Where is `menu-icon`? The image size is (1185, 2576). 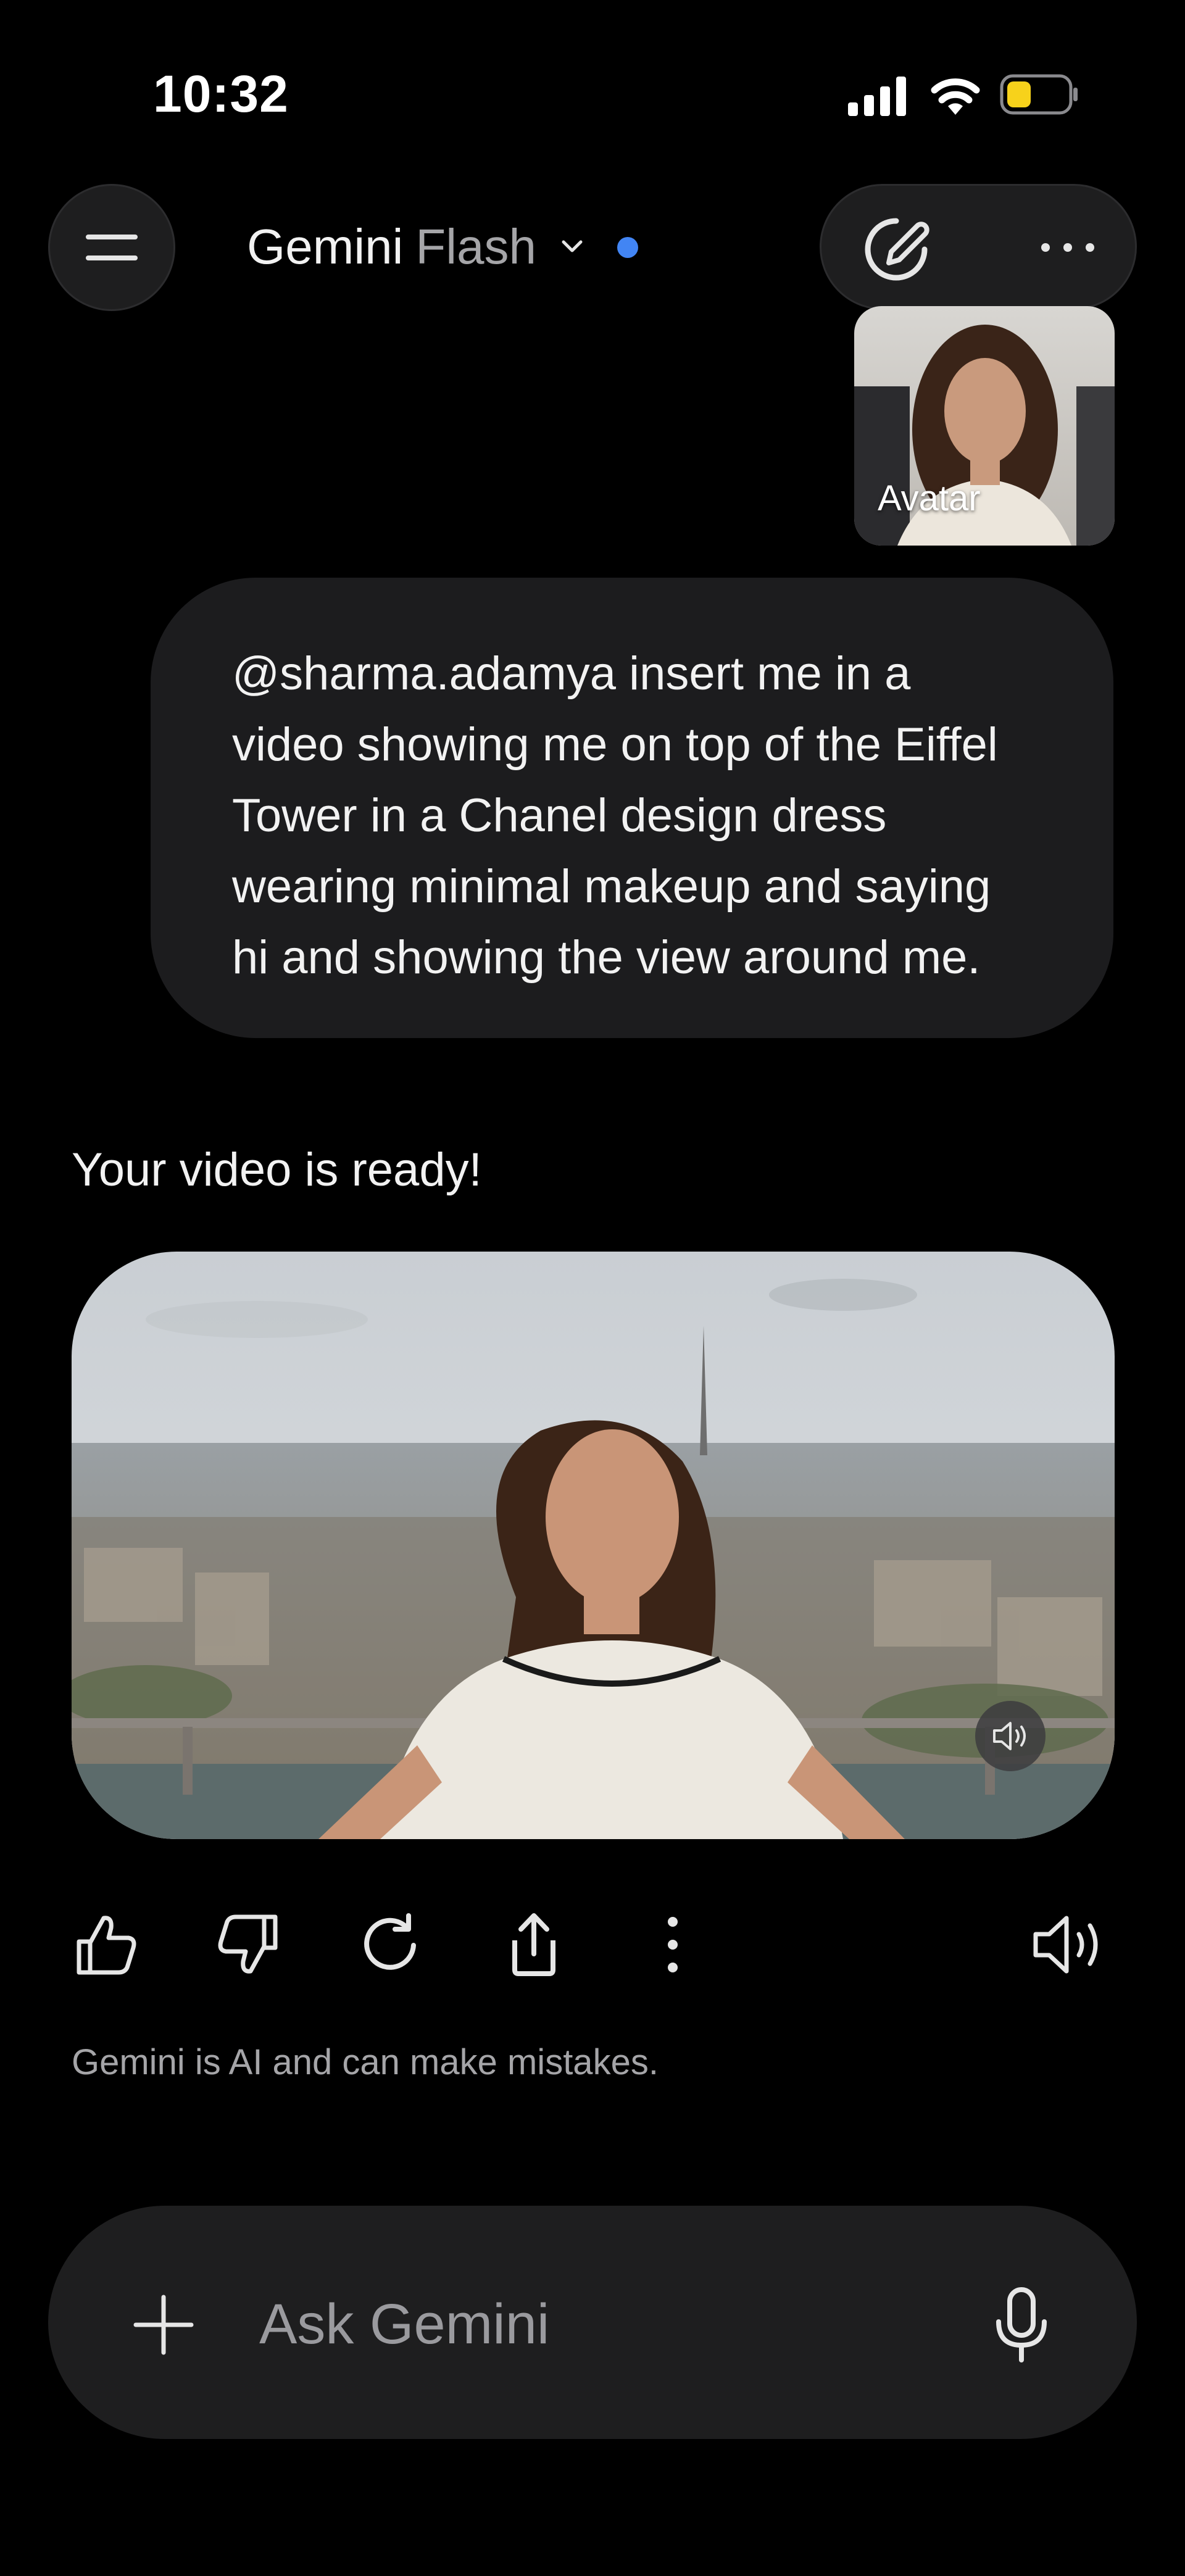 menu-icon is located at coordinates (112, 247).